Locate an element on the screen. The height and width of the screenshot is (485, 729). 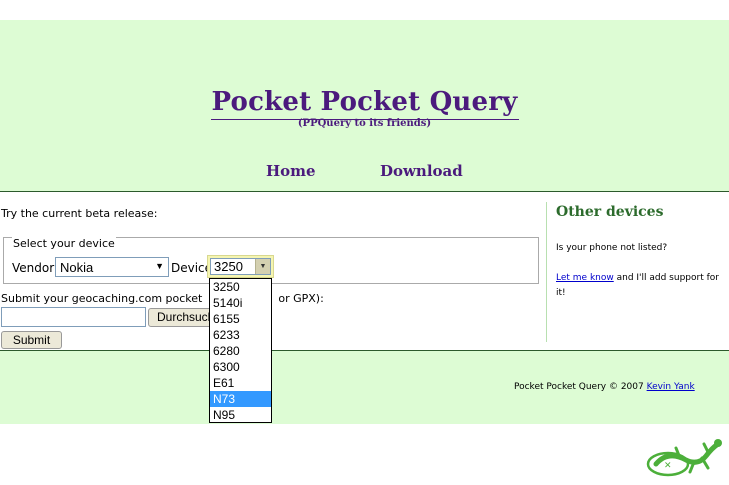
dropdown-option: 6233 is located at coordinates (240, 335).